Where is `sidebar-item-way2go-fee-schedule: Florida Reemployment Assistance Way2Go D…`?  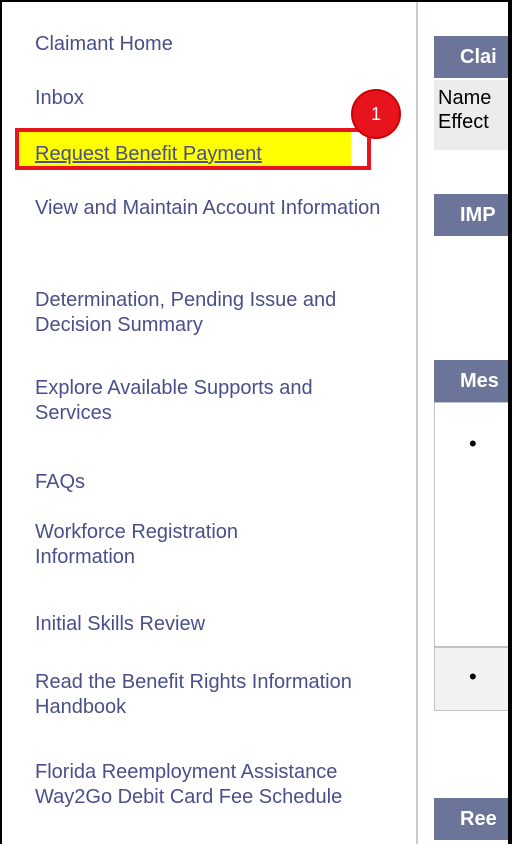 sidebar-item-way2go-fee-schedule: Florida Reemployment Assistance Way2Go D… is located at coordinates (195, 785).